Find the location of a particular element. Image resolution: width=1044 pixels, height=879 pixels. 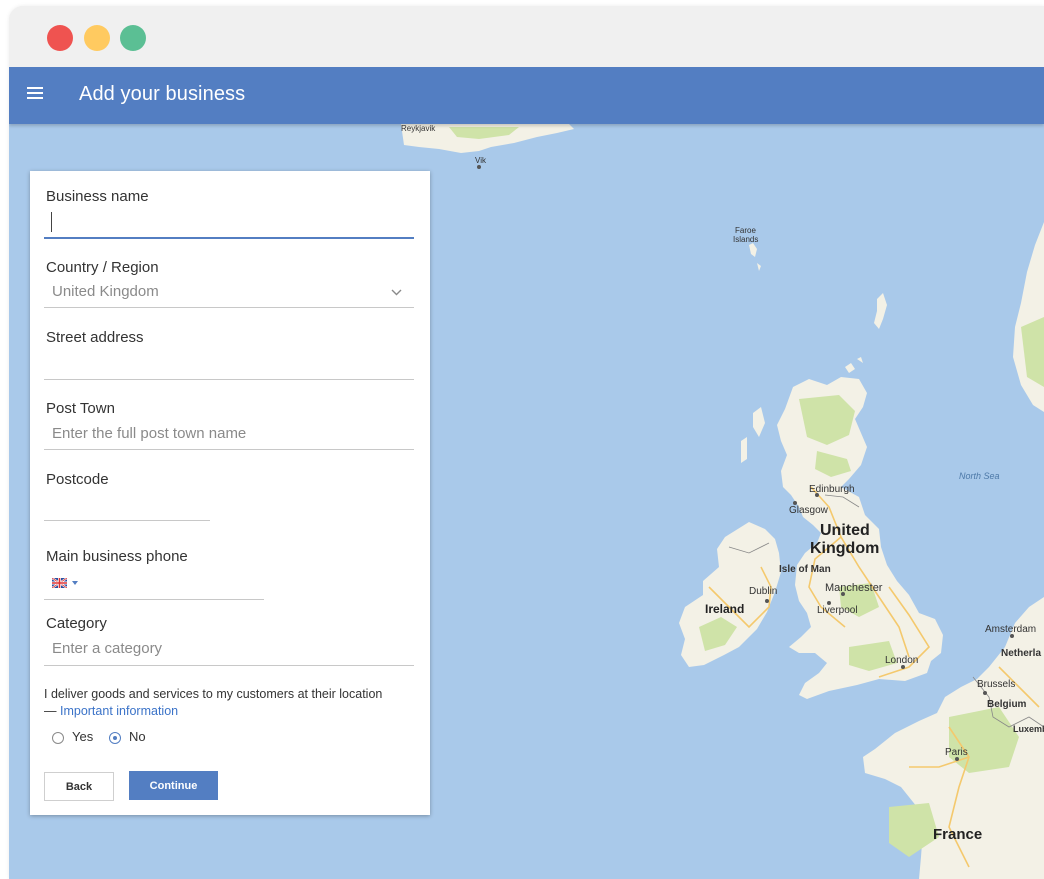

phone-country-picker is located at coordinates (65, 583).